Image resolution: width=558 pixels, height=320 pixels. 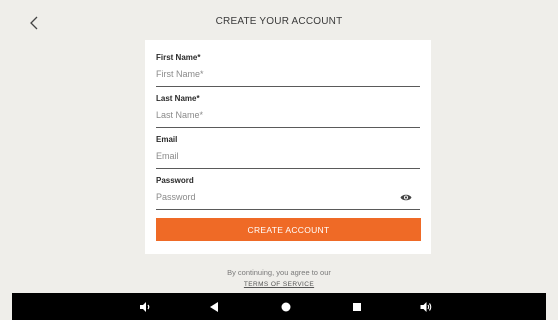 I want to click on password-input, so click(x=288, y=197).